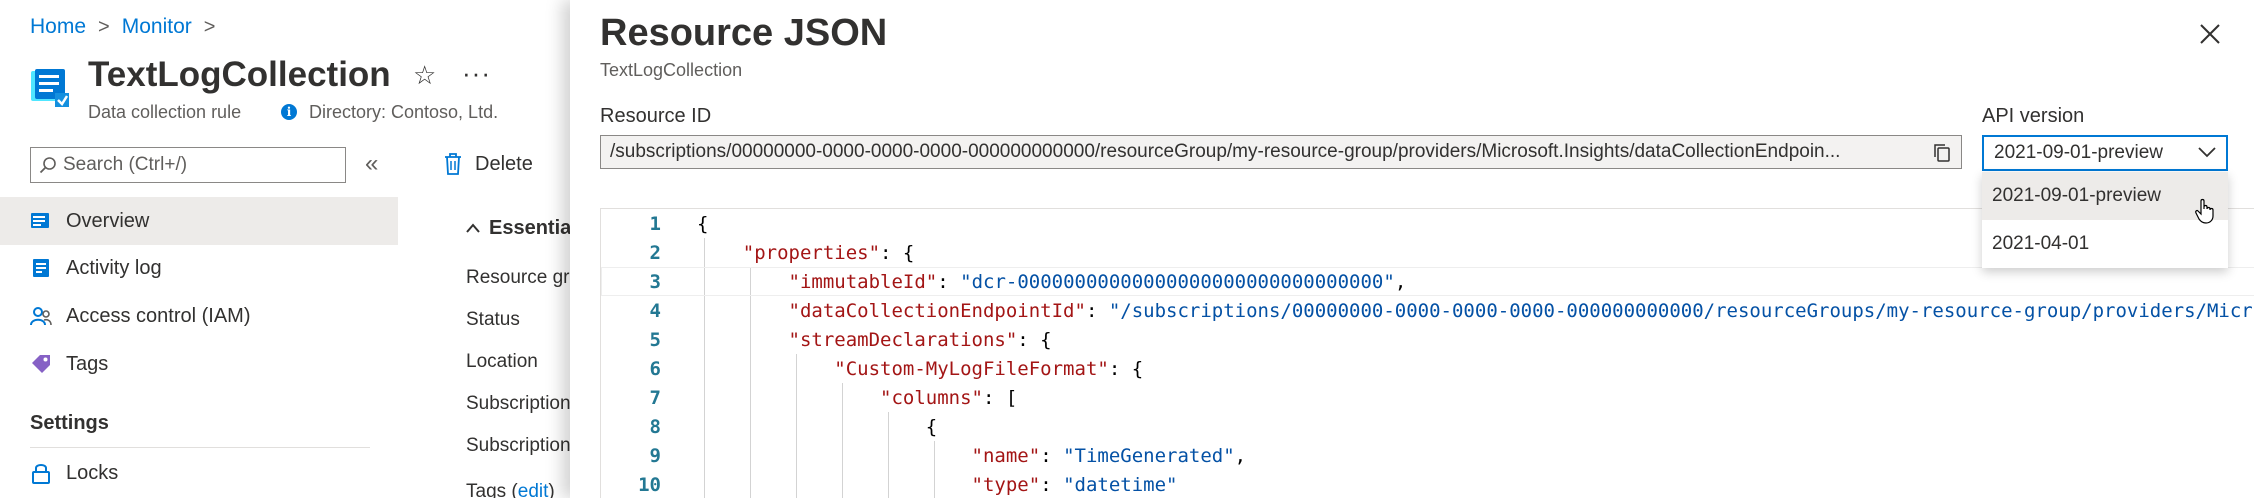 The width and height of the screenshot is (2254, 498). I want to click on json-key: "dataCollectionEndpointId", so click(937, 310).